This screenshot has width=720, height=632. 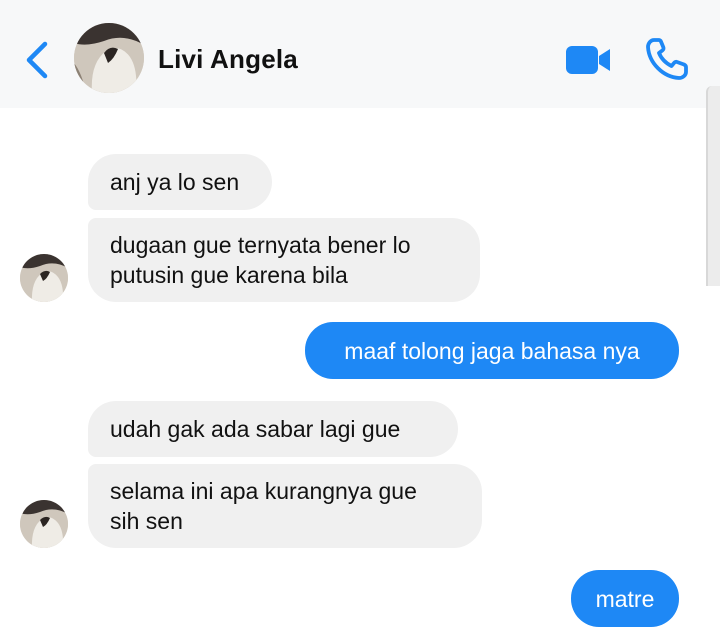 What do you see at coordinates (228, 59) in the screenshot?
I see `contact-name: Livi Angela` at bounding box center [228, 59].